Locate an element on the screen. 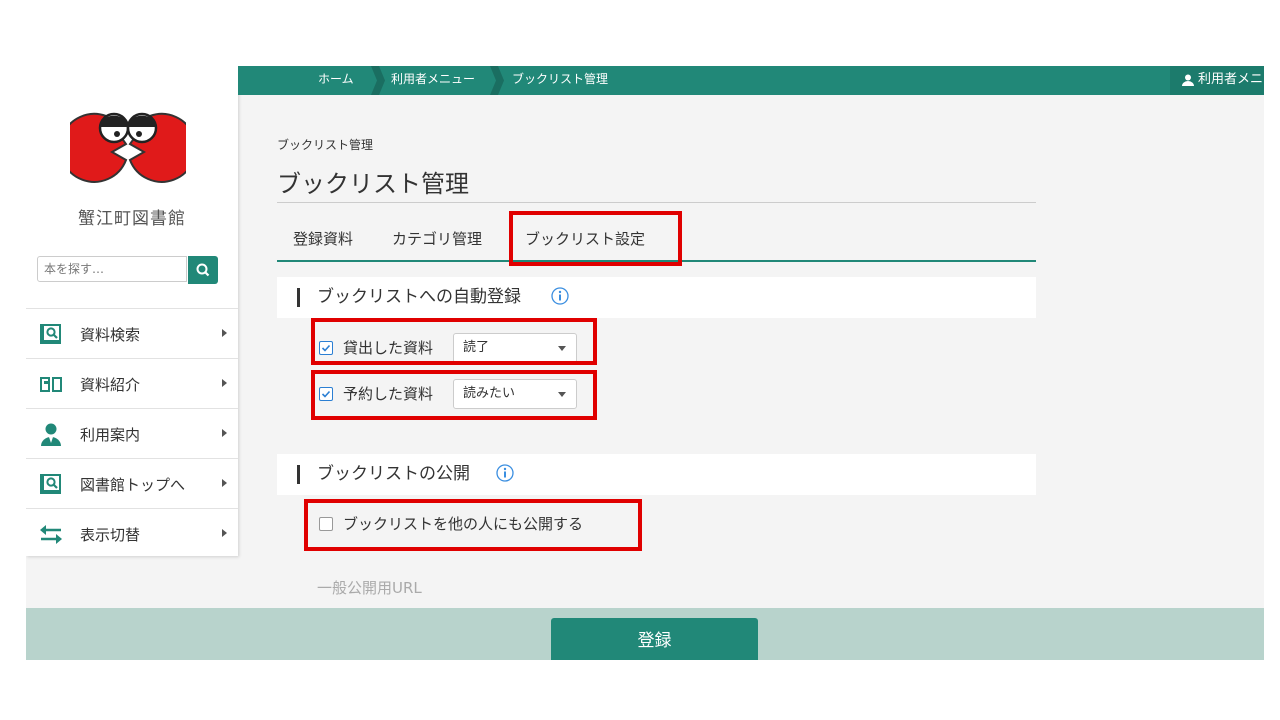  sidebar-item-guide: 利用案内 is located at coordinates (132, 433).